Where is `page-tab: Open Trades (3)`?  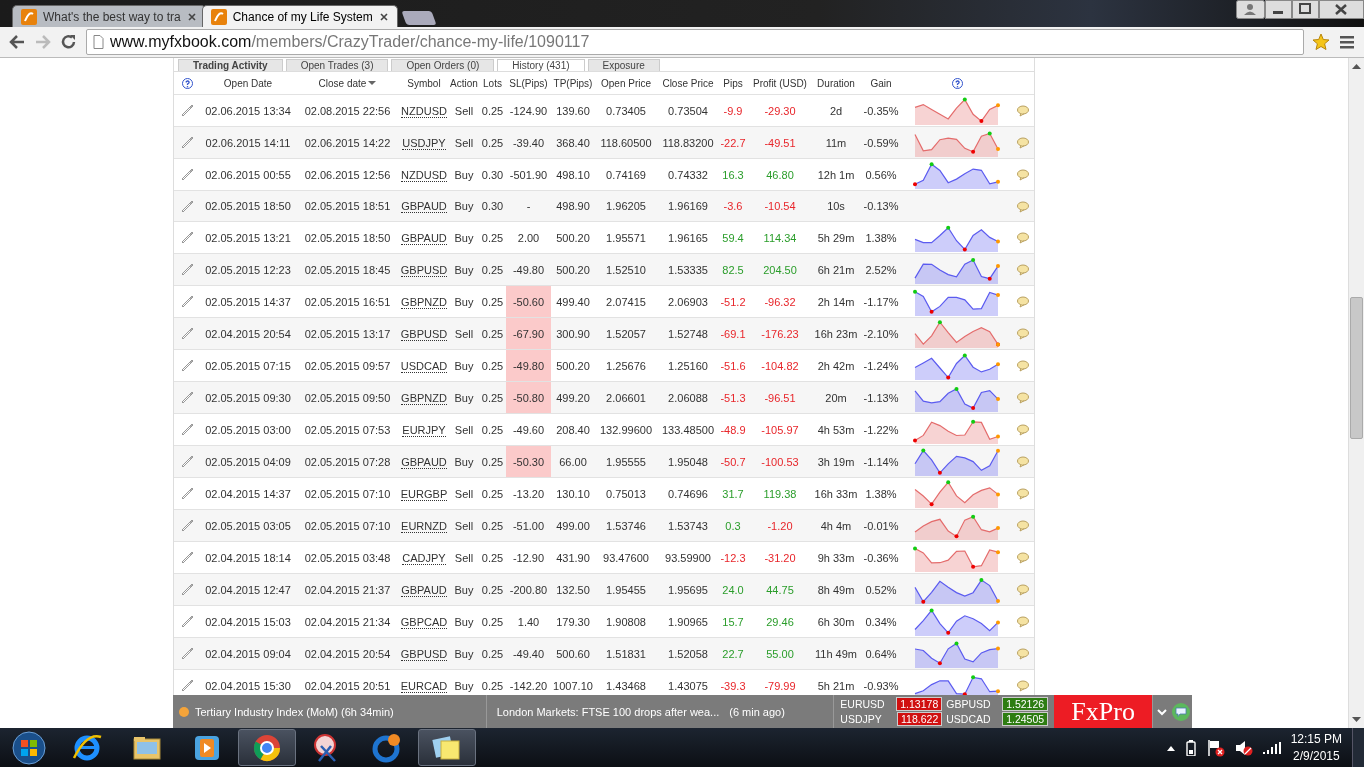
page-tab: Open Trades (3) is located at coordinates (337, 65).